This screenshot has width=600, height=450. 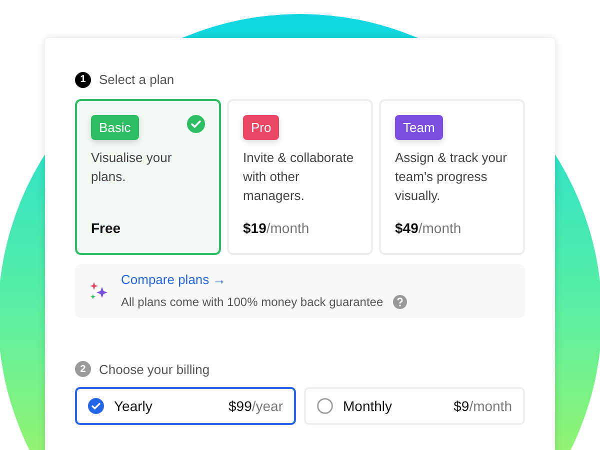 What do you see at coordinates (252, 303) in the screenshot?
I see `guarantee-text: All plans come with 100% money back guarantee` at bounding box center [252, 303].